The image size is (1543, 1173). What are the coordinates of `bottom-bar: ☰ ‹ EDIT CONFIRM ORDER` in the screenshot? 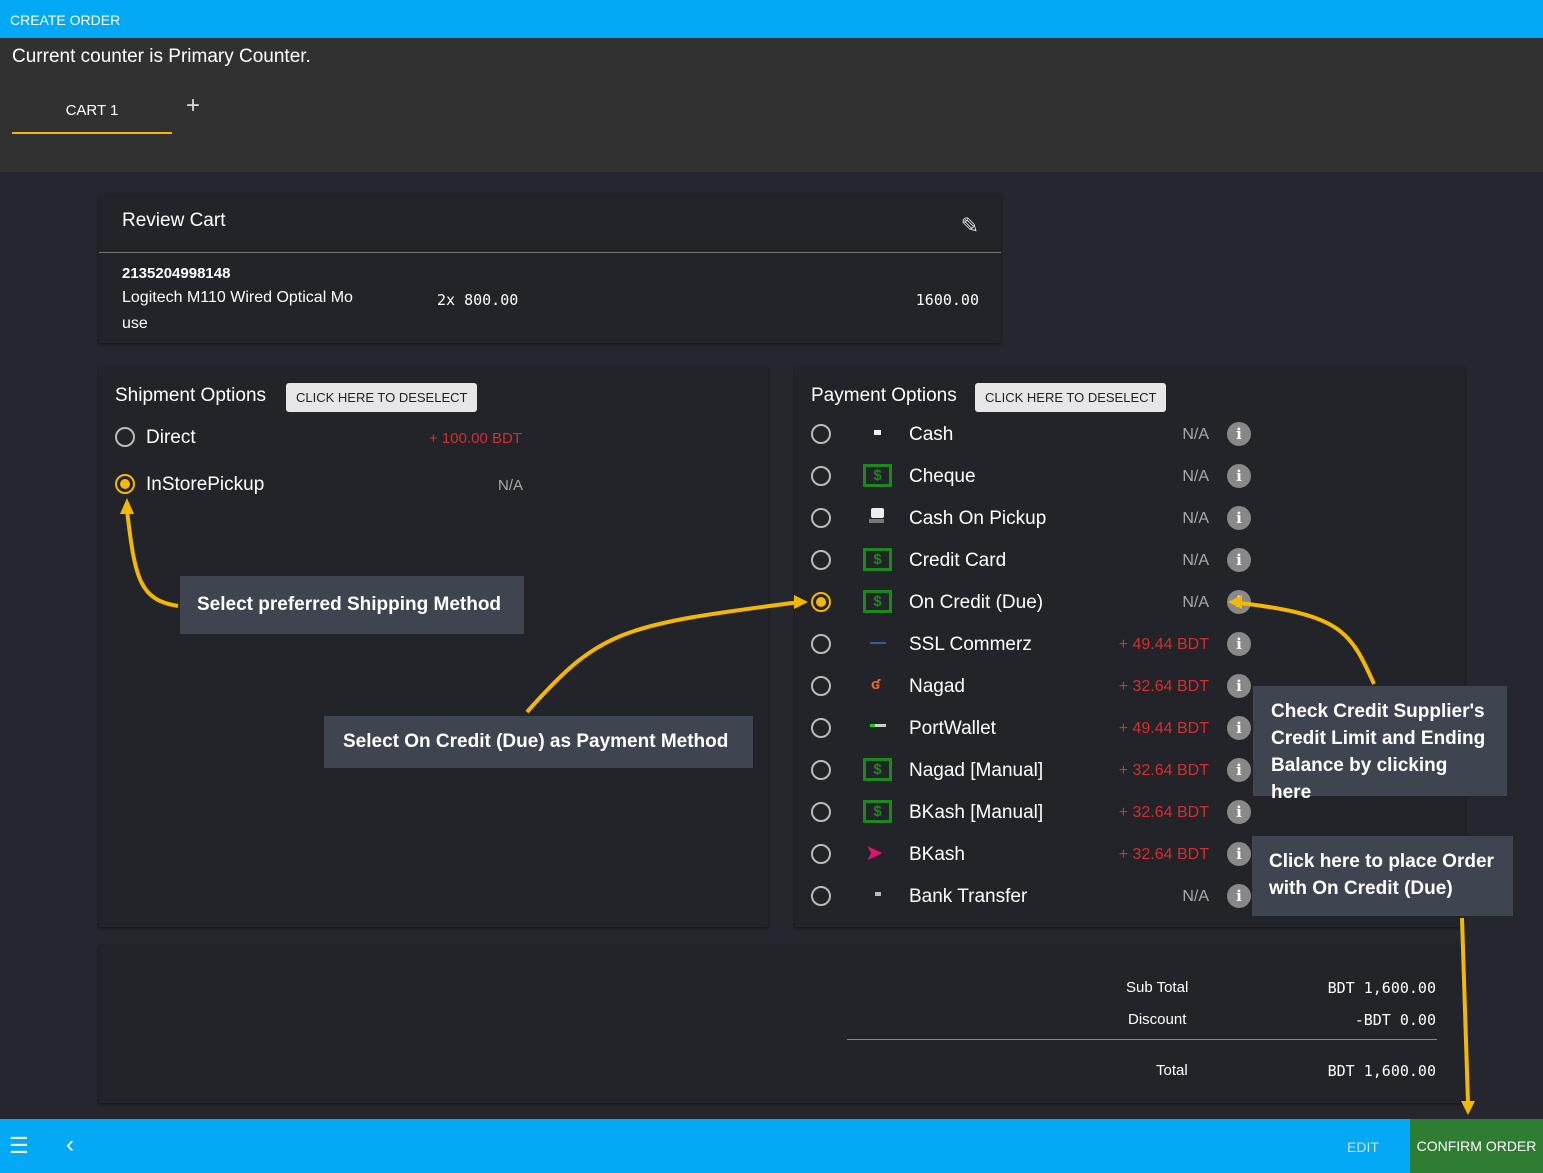 It's located at (771, 1146).